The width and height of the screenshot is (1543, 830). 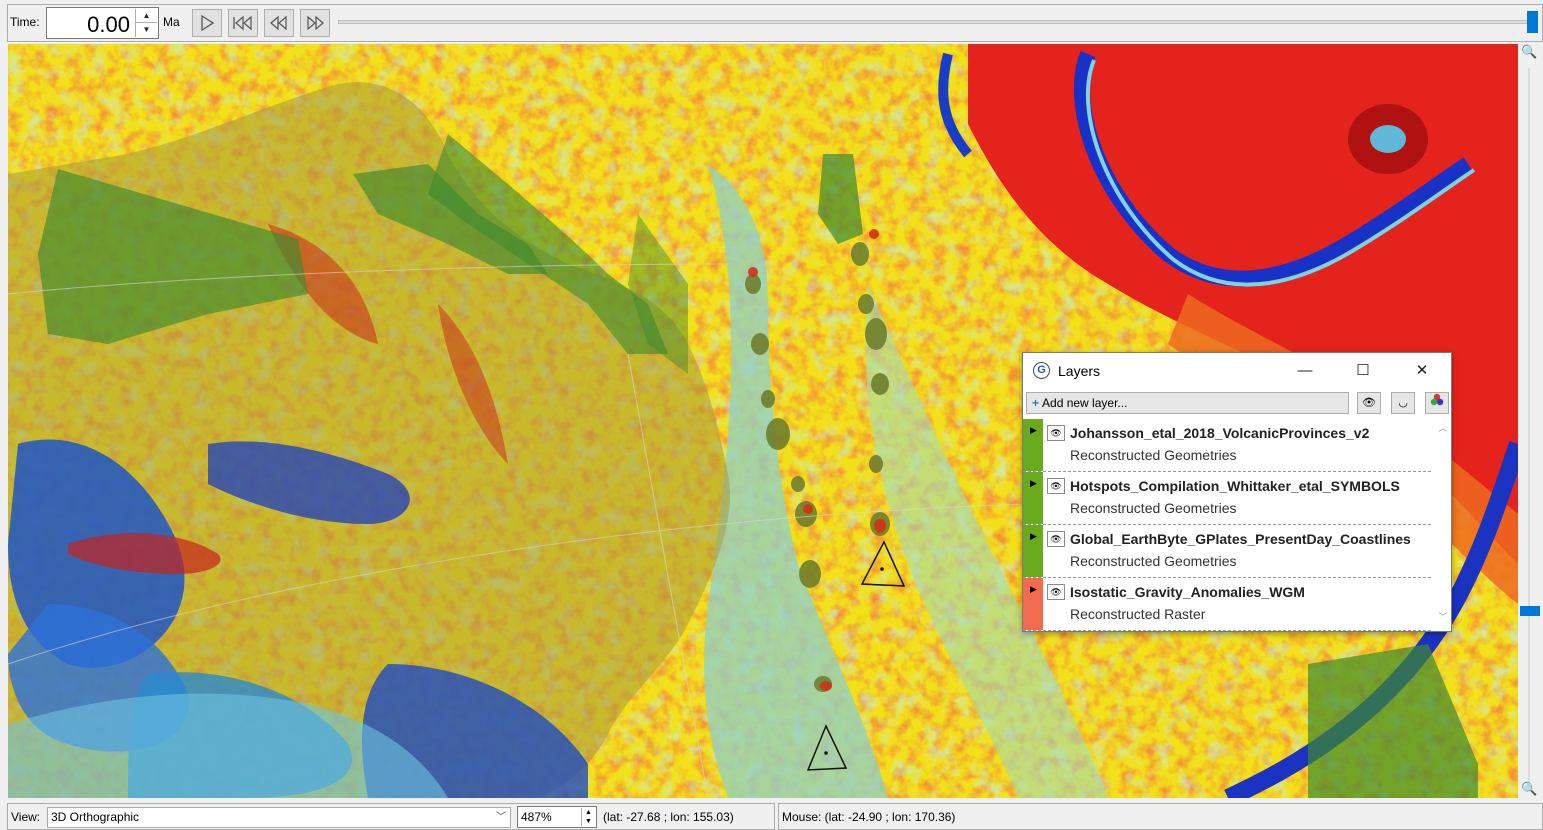 I want to click on scroll-down-icon: ﹀, so click(x=1443, y=616).